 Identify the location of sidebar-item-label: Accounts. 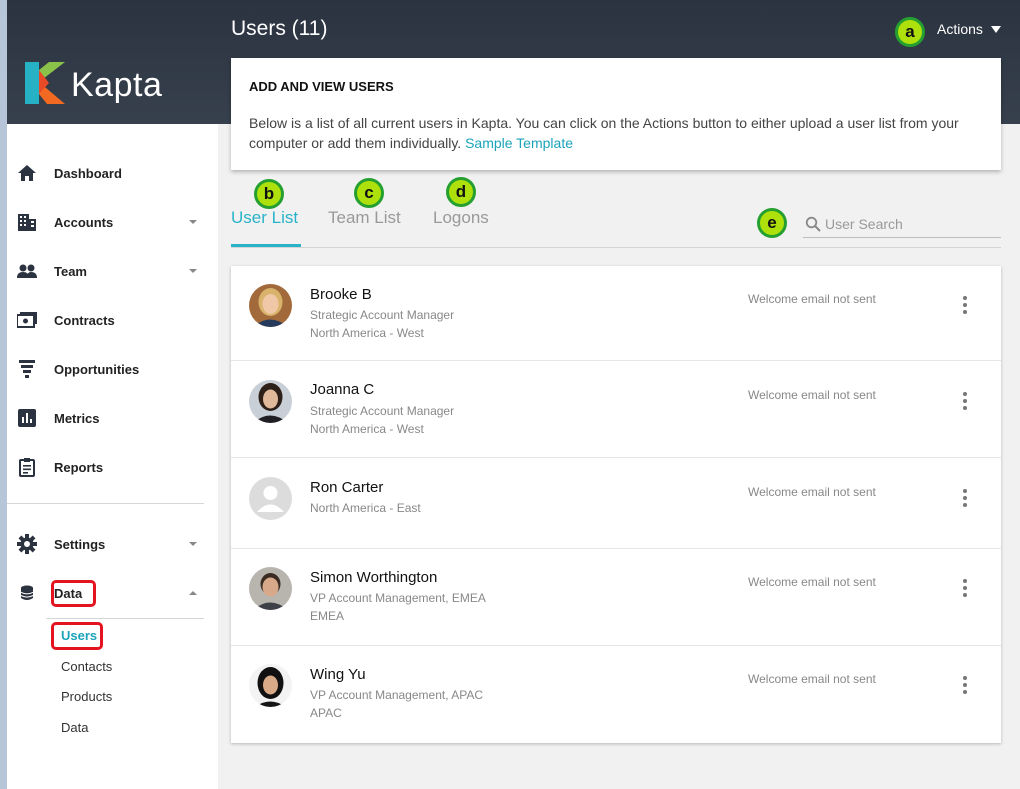
(84, 222).